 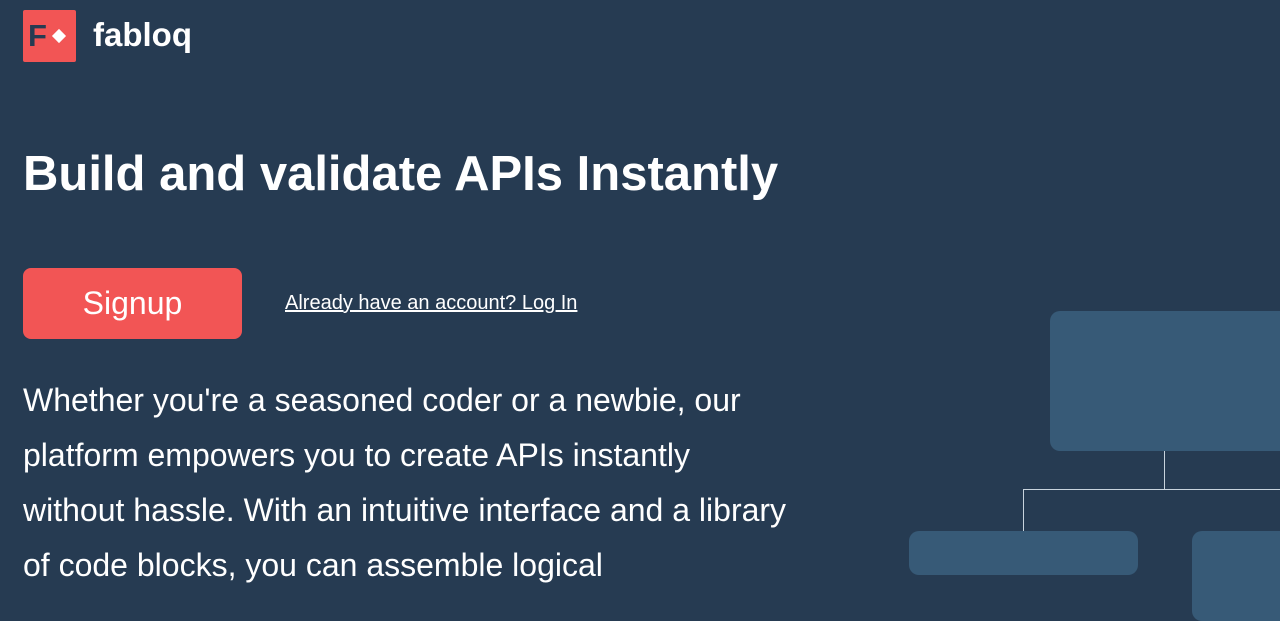 What do you see at coordinates (49, 36) in the screenshot?
I see `fabloq-logo-icon: F` at bounding box center [49, 36].